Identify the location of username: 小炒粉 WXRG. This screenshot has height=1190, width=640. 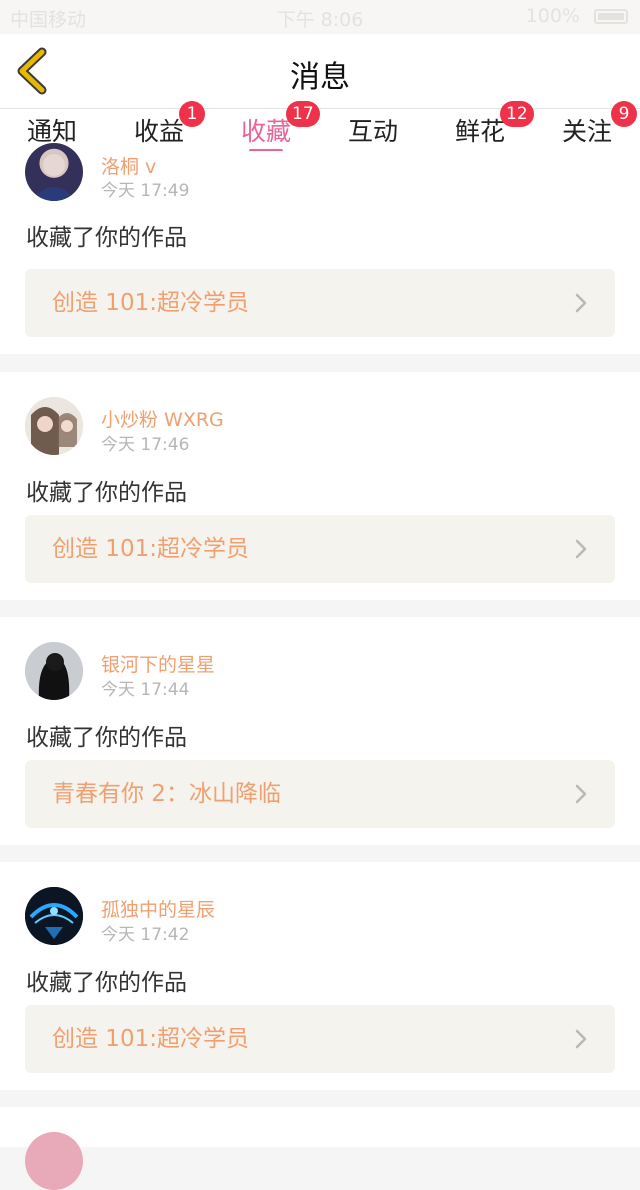
(162, 418).